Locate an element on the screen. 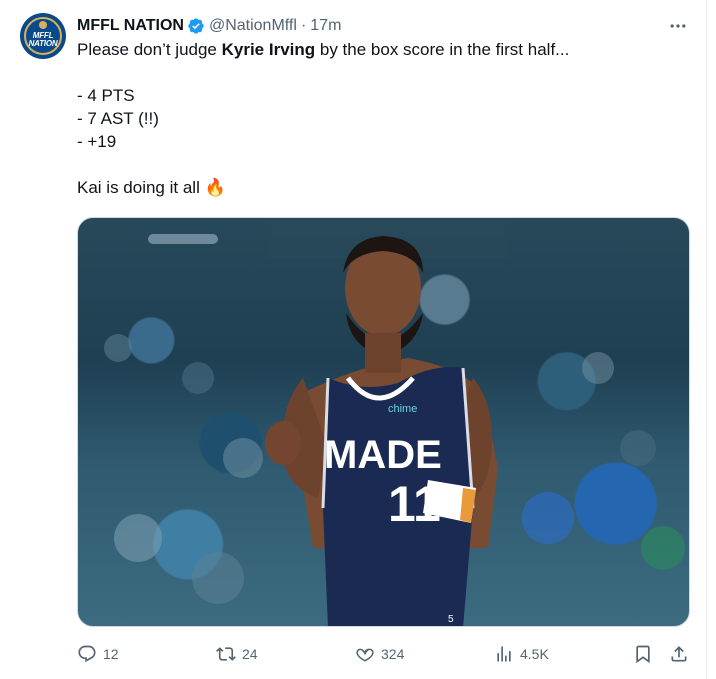  avatar-logo-text: MFFL NATION is located at coordinates (43, 40).